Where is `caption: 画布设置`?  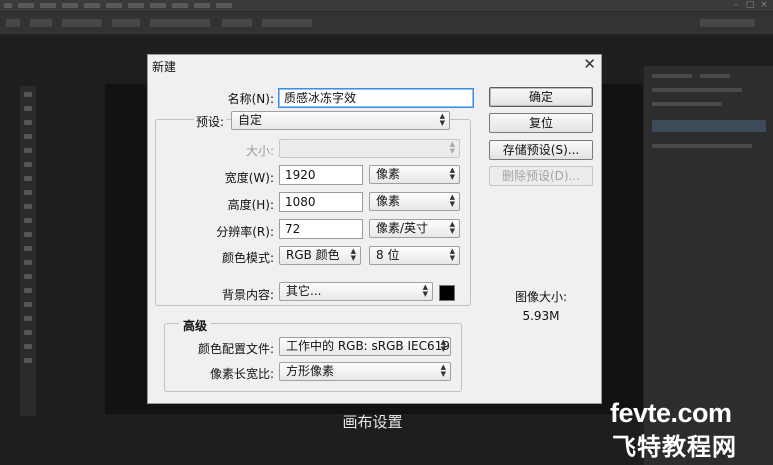 caption: 画布设置 is located at coordinates (372, 422).